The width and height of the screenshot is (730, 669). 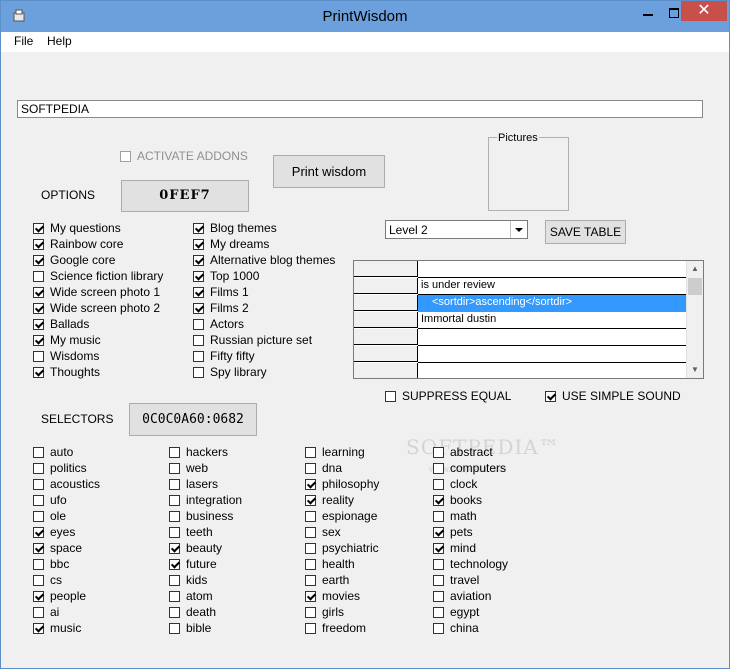 What do you see at coordinates (192, 612) in the screenshot?
I see `checkbox-death: death` at bounding box center [192, 612].